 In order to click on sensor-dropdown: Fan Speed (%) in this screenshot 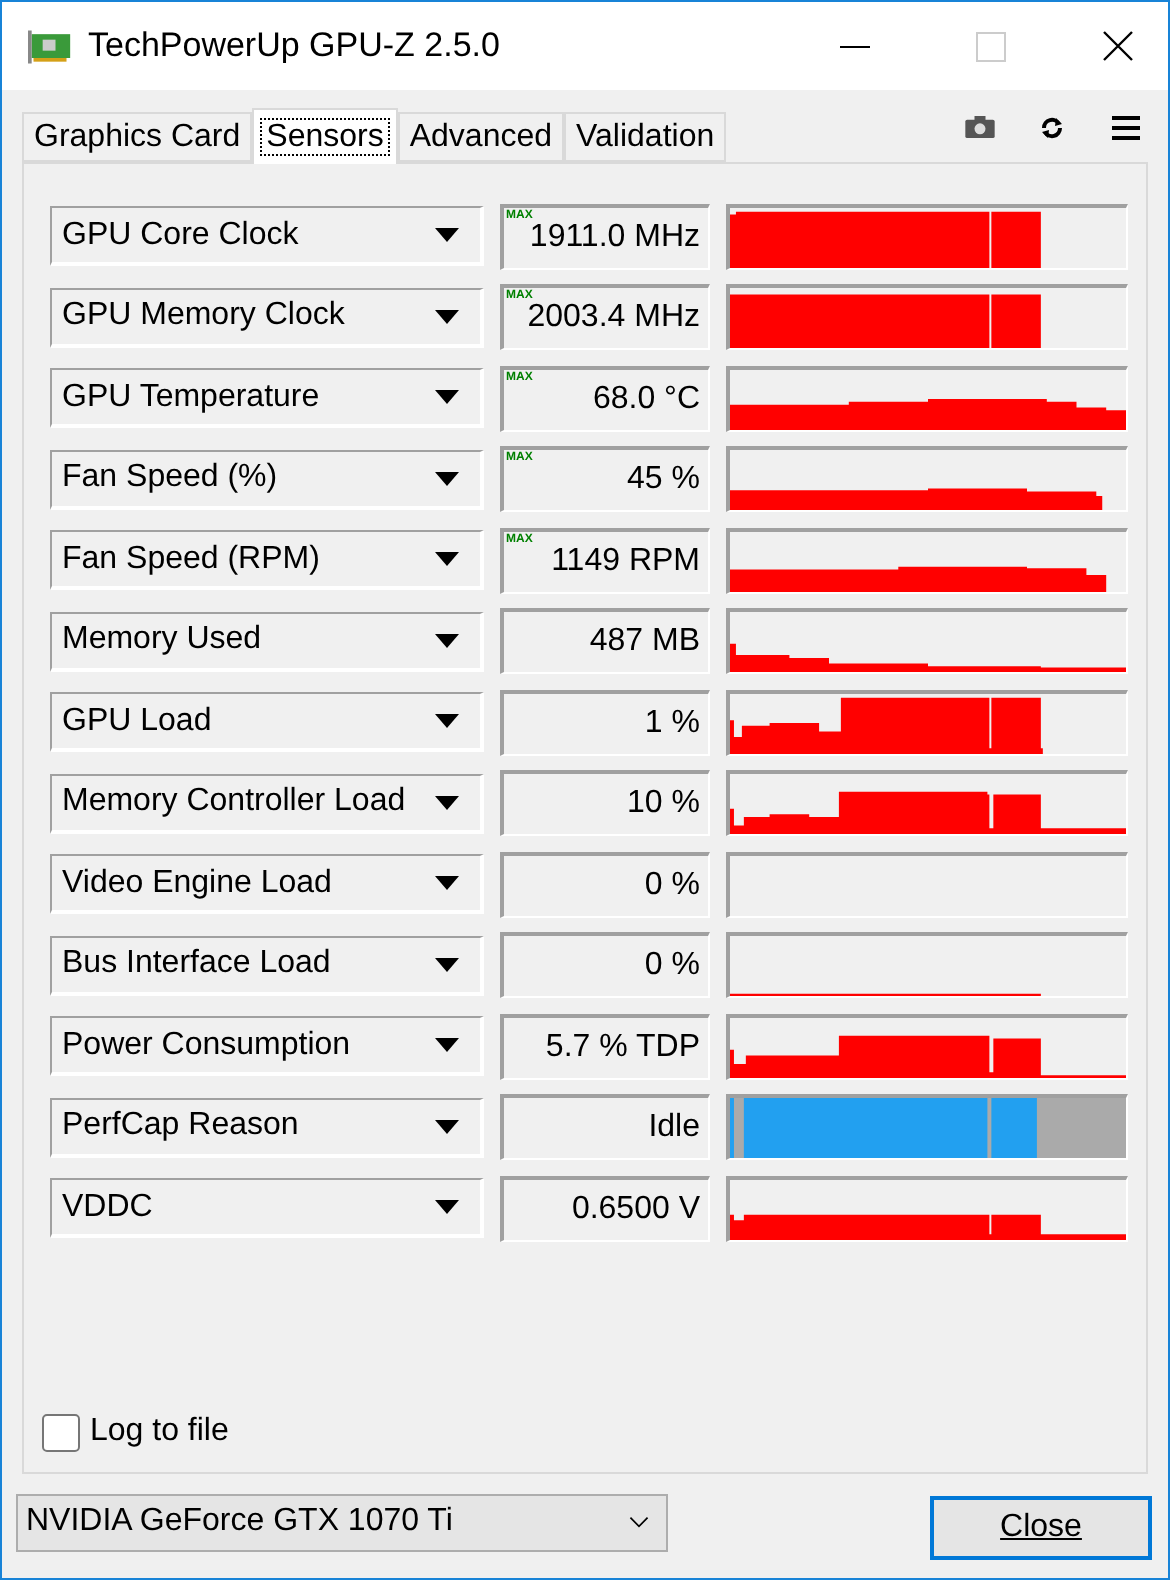, I will do `click(267, 479)`.